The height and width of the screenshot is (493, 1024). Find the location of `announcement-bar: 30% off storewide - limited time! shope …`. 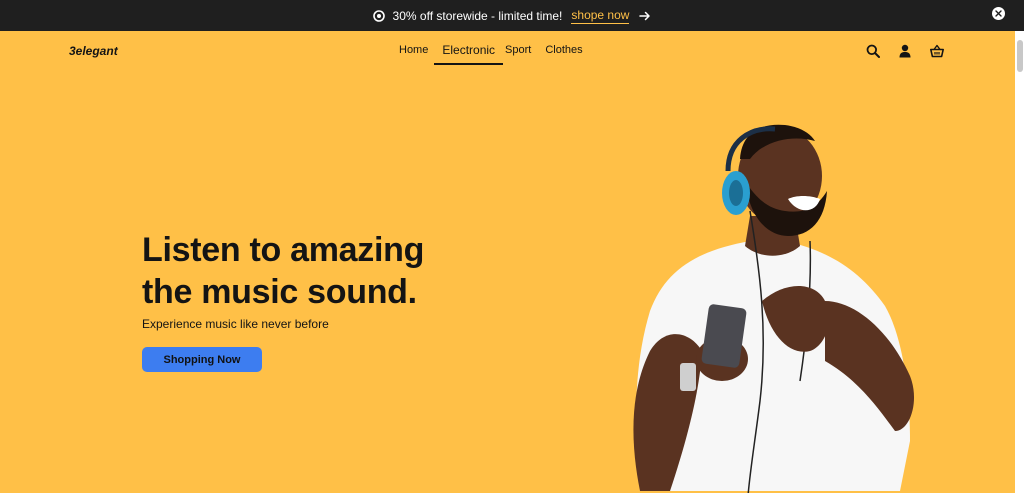

announcement-bar: 30% off storewide - limited time! shope … is located at coordinates (512, 15).